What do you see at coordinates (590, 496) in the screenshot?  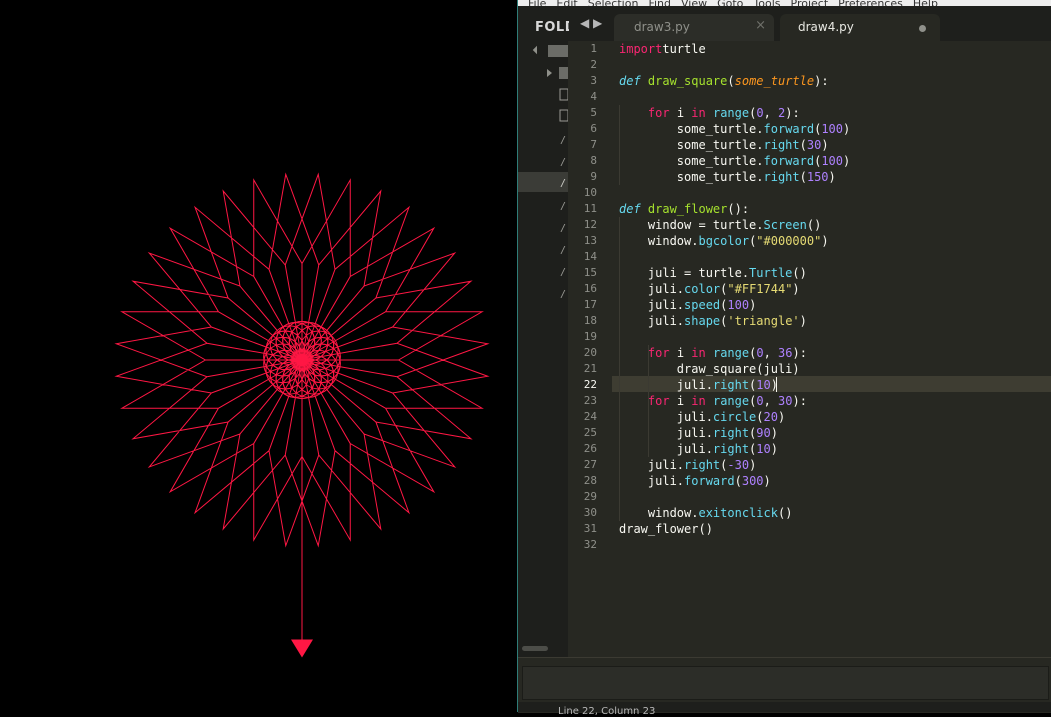 I see `line-number: 29` at bounding box center [590, 496].